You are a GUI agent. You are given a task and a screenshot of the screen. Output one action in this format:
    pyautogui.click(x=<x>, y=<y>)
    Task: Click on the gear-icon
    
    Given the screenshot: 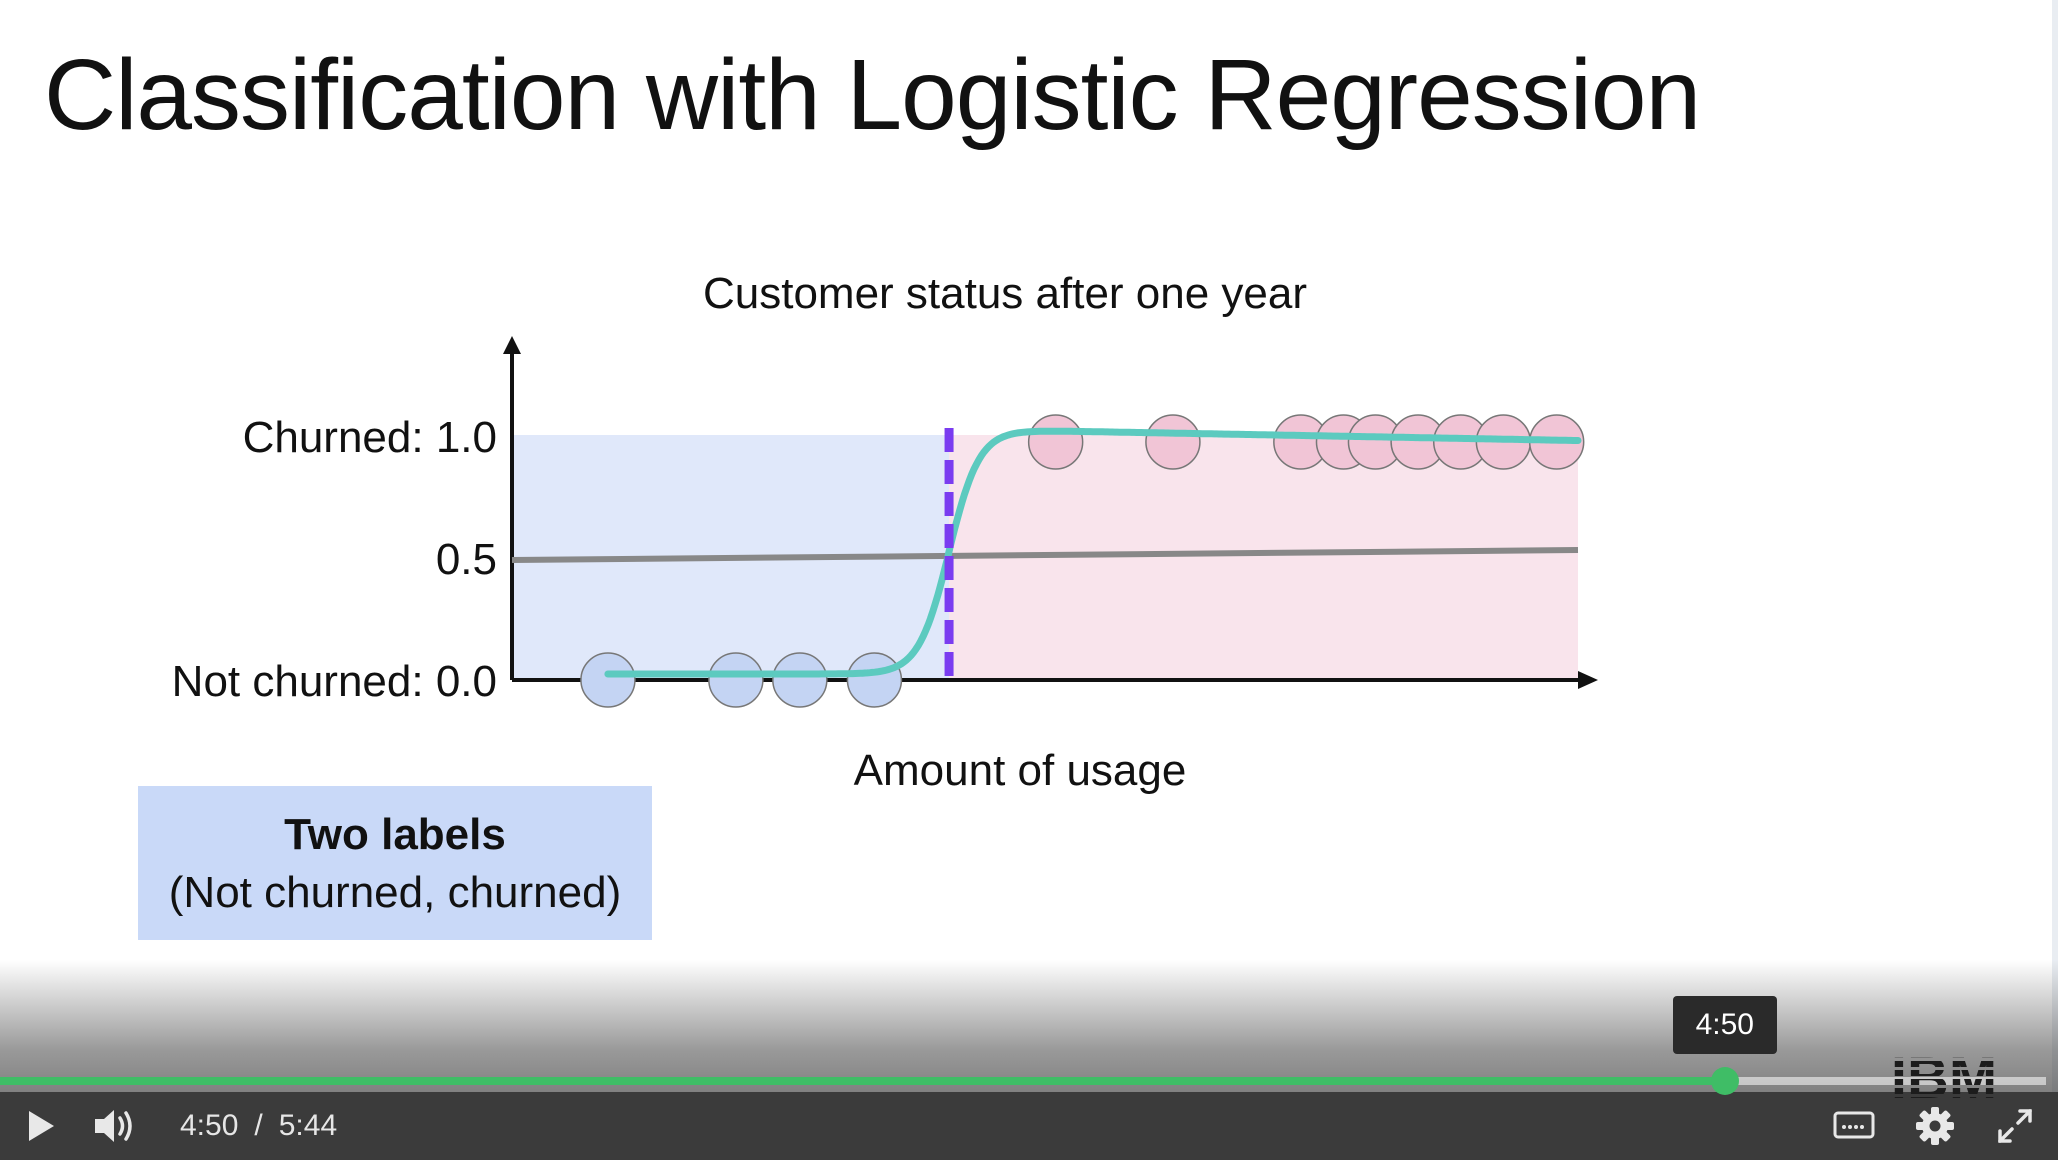 What is the action you would take?
    pyautogui.click(x=1935, y=1126)
    